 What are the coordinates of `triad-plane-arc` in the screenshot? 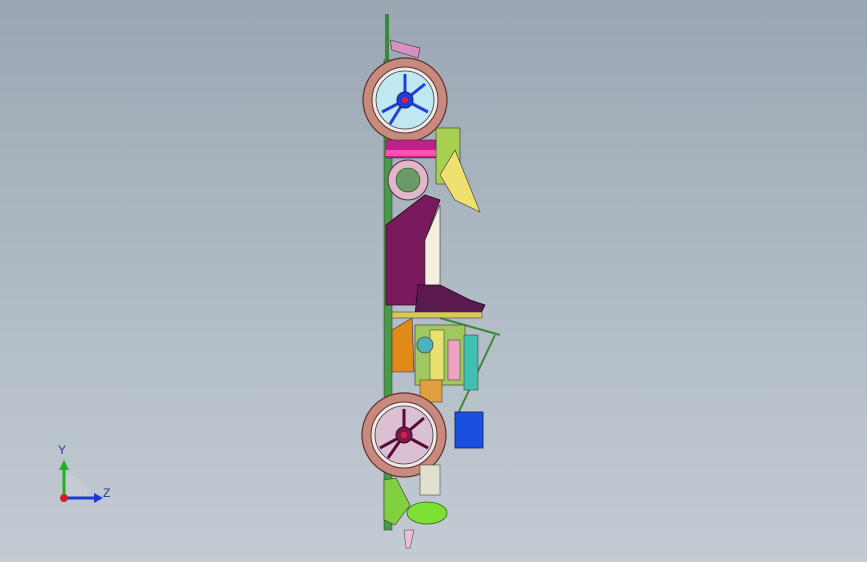 It's located at (76, 486).